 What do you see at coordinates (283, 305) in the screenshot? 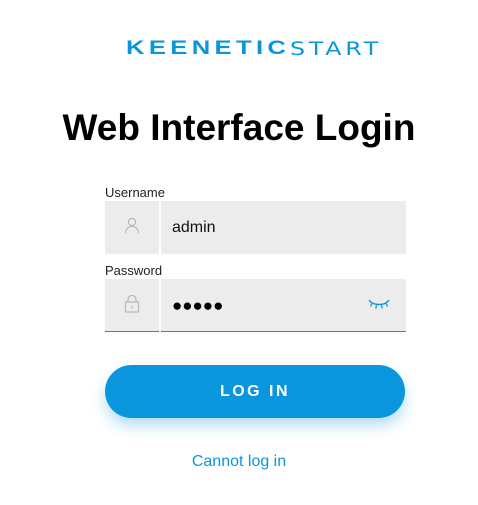
I see `password-input: ●●●●●` at bounding box center [283, 305].